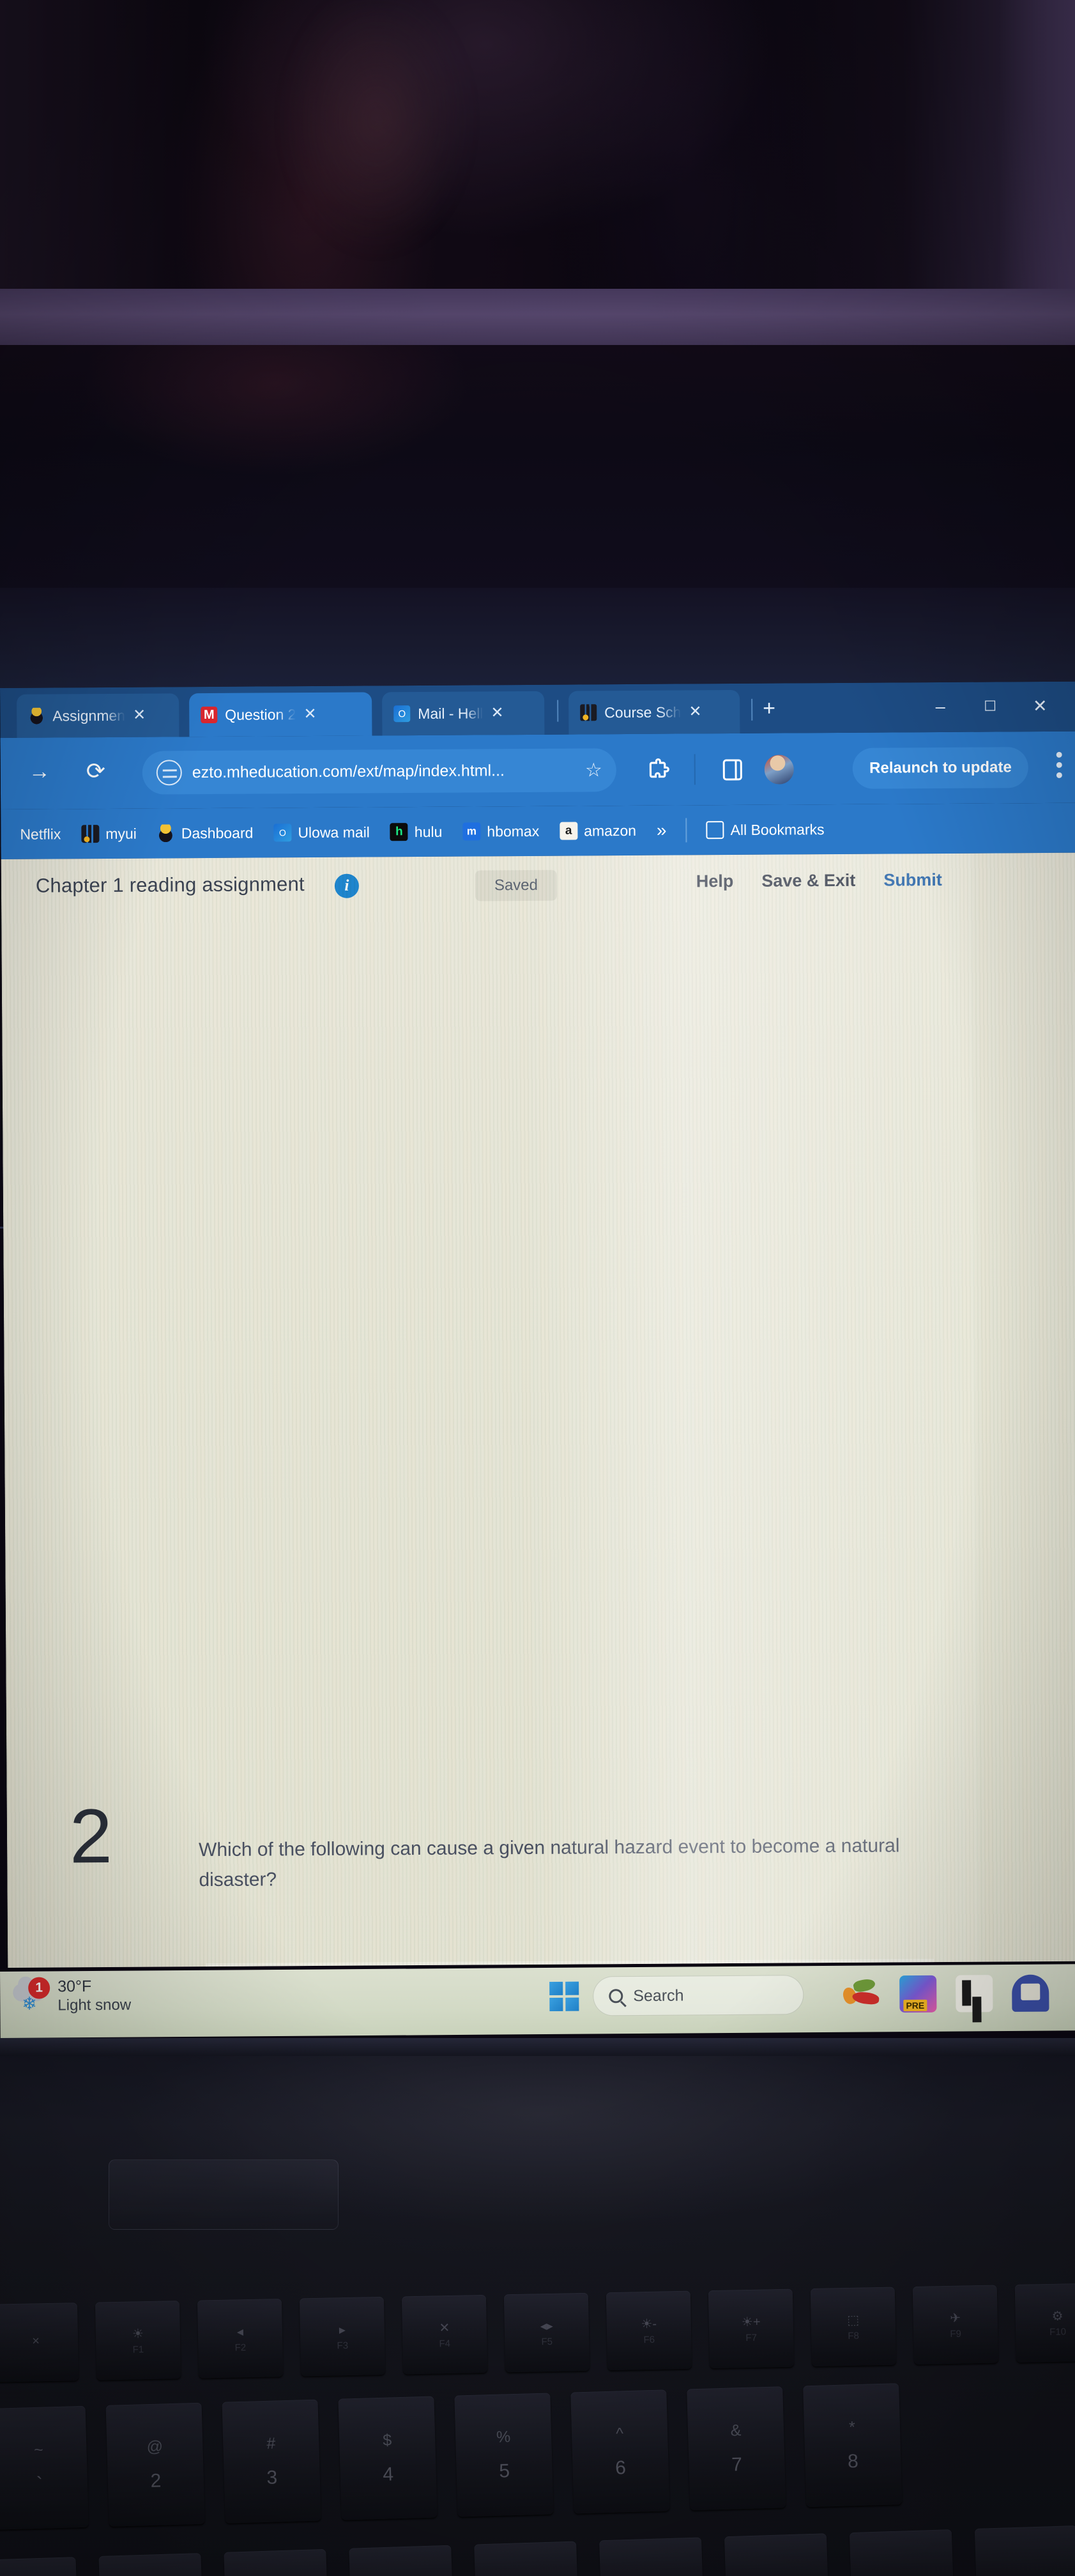 The image size is (1075, 2576). I want to click on key-symbol: #, so click(271, 2443).